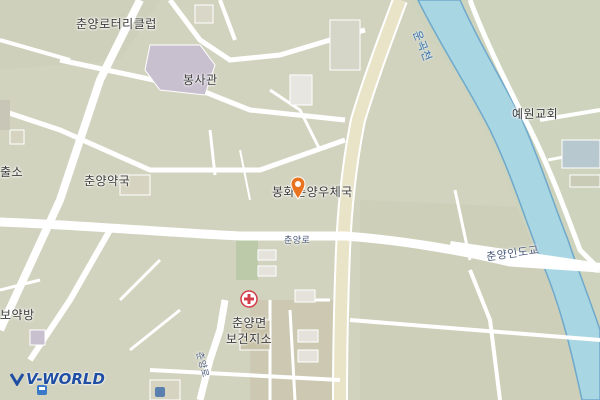 The image size is (600, 400). Describe the element at coordinates (249, 299) in the screenshot. I see `hospital-cross-icon` at that location.